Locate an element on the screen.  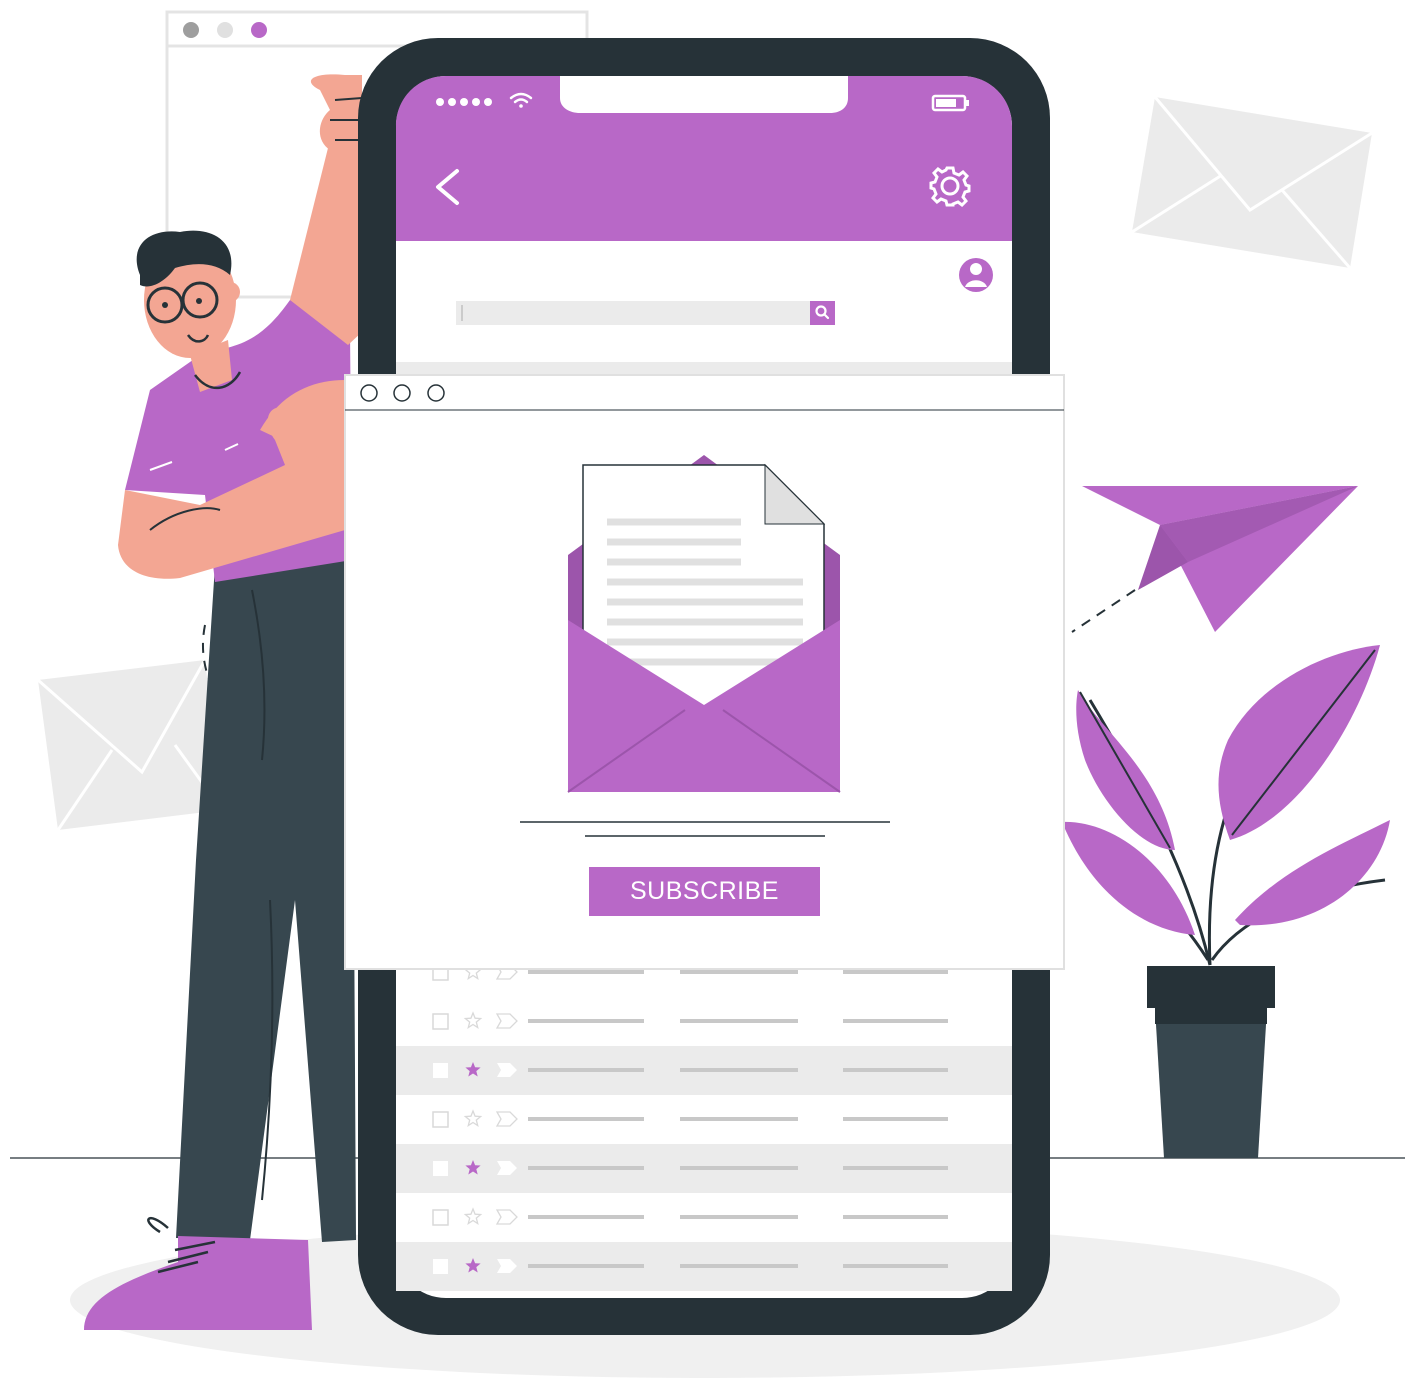
potted-plant is located at coordinates (1226, 901).